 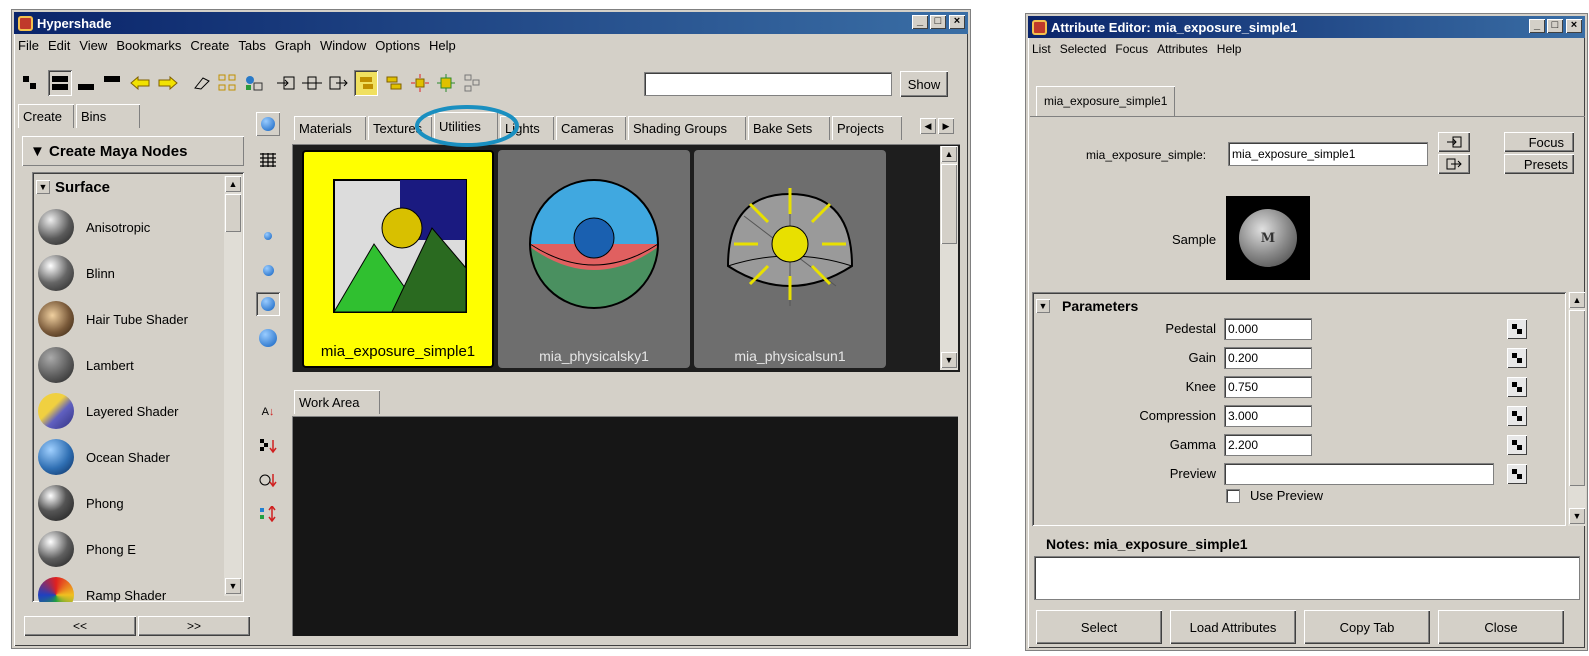 I want to click on layout-split-icon, so click(x=60, y=83).